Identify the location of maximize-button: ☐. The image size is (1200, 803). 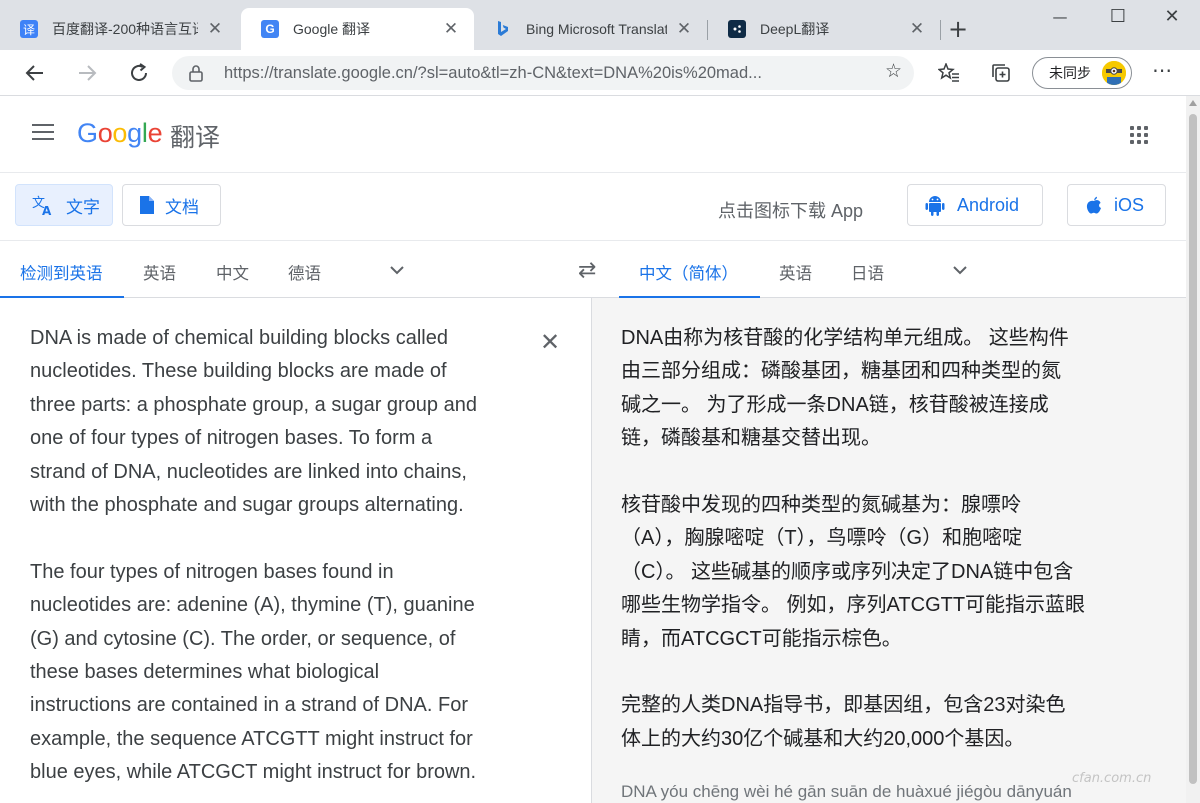
(1118, 16).